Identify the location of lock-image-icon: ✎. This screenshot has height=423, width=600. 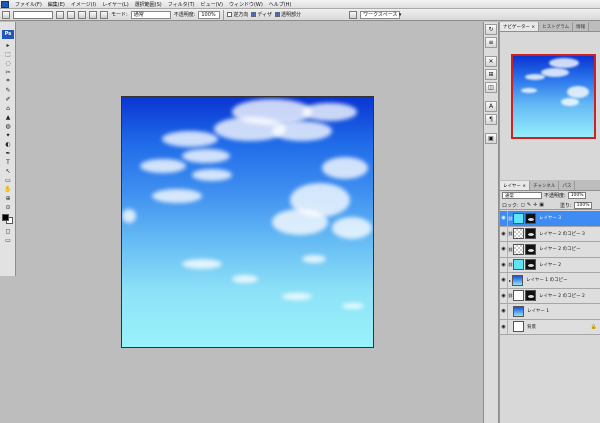
(529, 205).